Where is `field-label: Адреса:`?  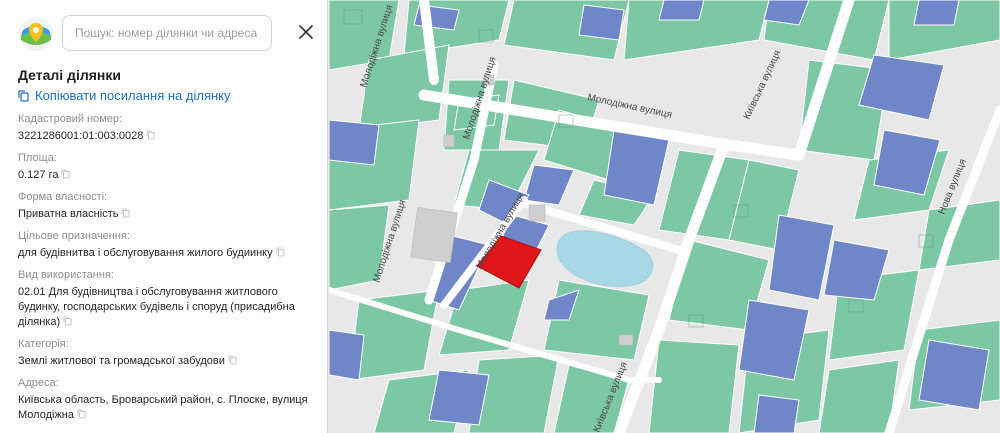
field-label: Адреса: is located at coordinates (38, 383).